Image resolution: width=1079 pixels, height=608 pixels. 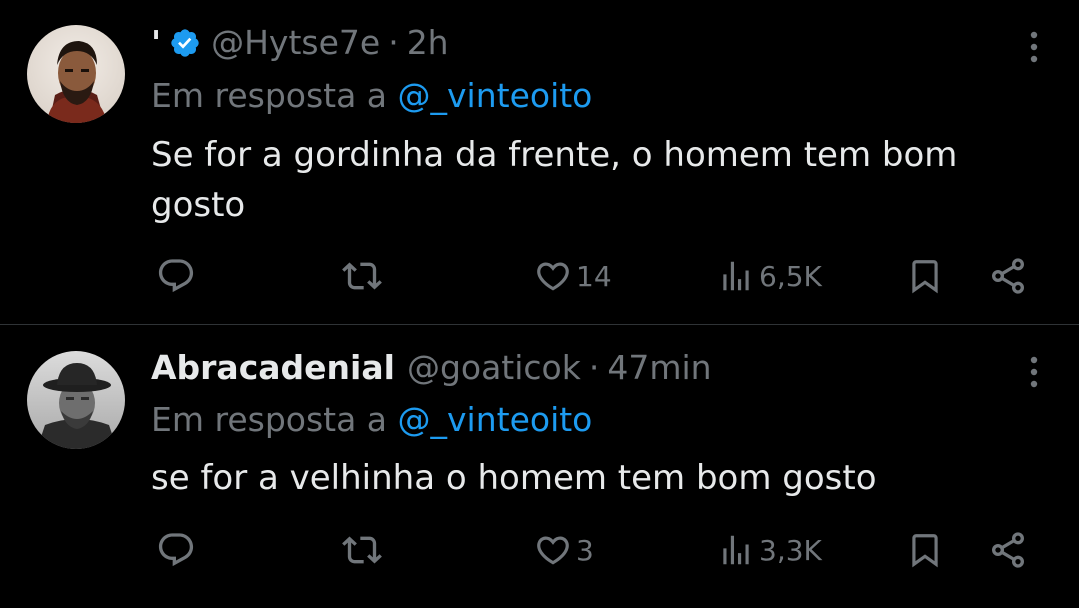 I want to click on tweet-header: Abracadenial @goaticok · 47min, so click(x=431, y=368).